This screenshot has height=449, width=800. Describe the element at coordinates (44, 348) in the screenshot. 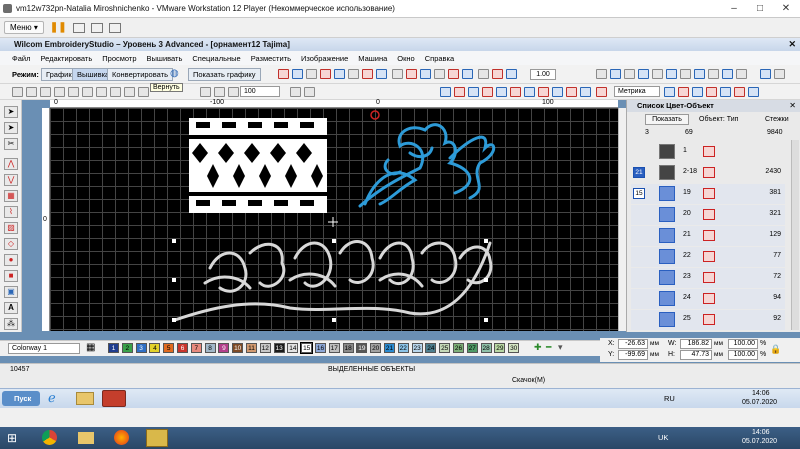

I see `colorway-select: Colorway 1` at that location.